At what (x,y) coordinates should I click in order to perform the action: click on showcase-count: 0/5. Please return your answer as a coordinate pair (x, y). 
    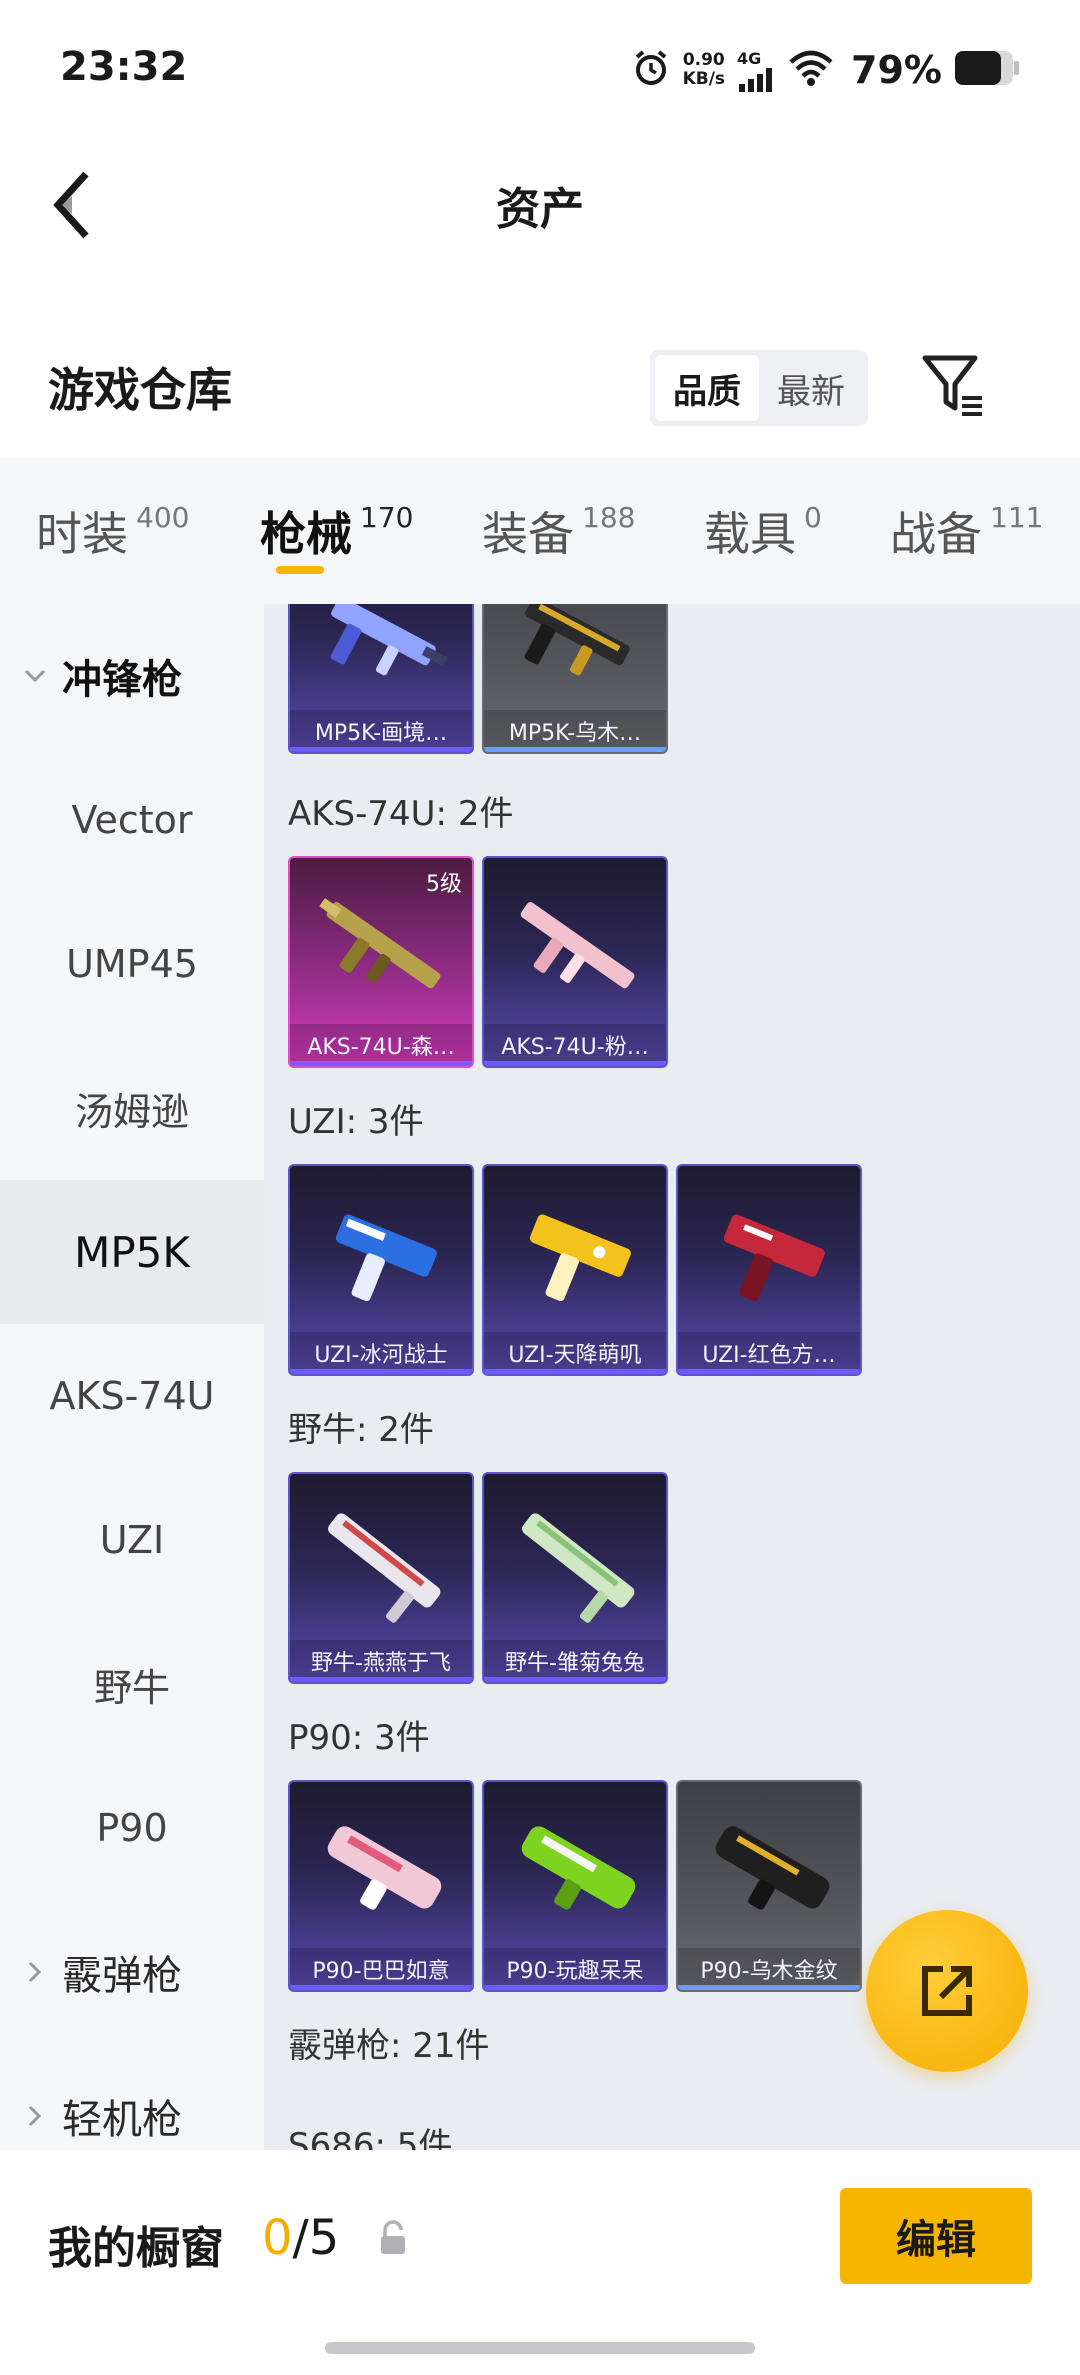
    Looking at the image, I should click on (300, 2238).